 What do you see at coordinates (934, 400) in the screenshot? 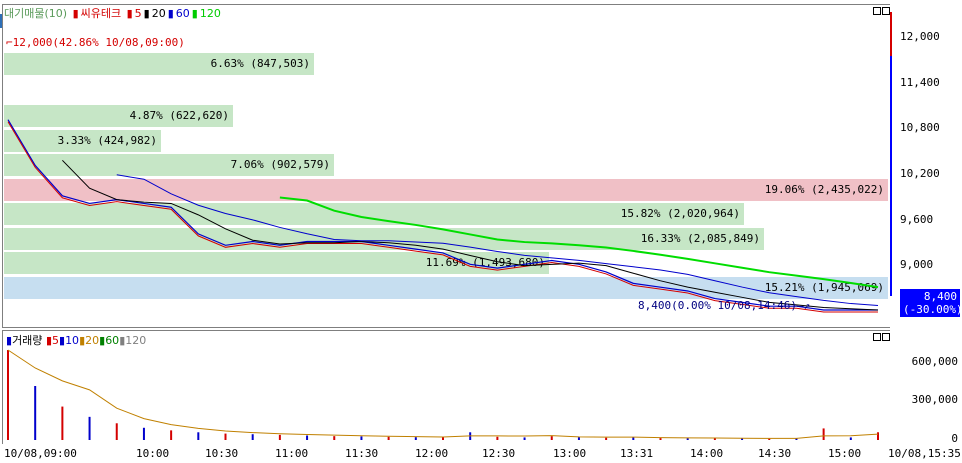
I see `volume-tick-label: 300,000` at bounding box center [934, 400].